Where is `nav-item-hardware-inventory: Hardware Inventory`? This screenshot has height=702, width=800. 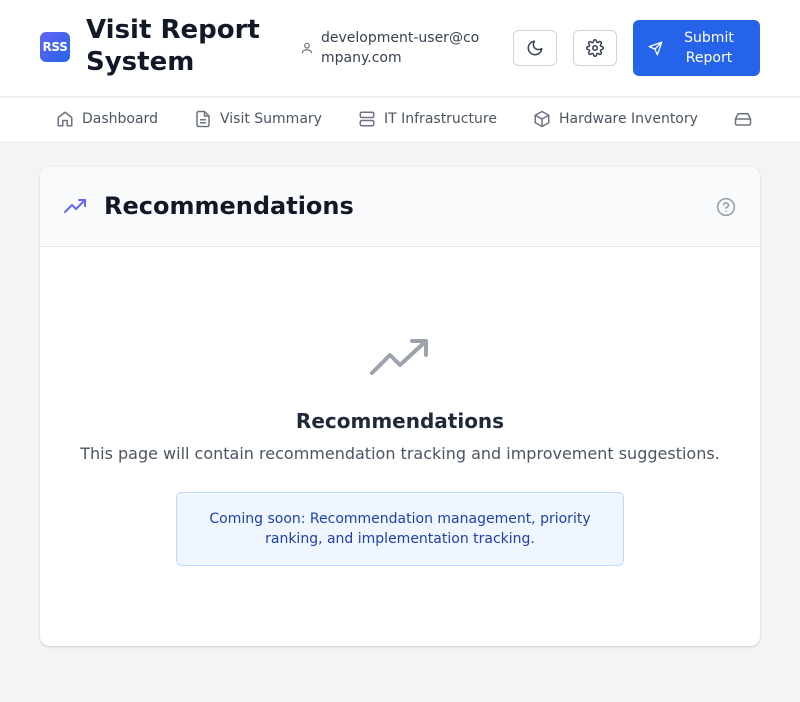
nav-item-hardware-inventory: Hardware Inventory is located at coordinates (615, 119).